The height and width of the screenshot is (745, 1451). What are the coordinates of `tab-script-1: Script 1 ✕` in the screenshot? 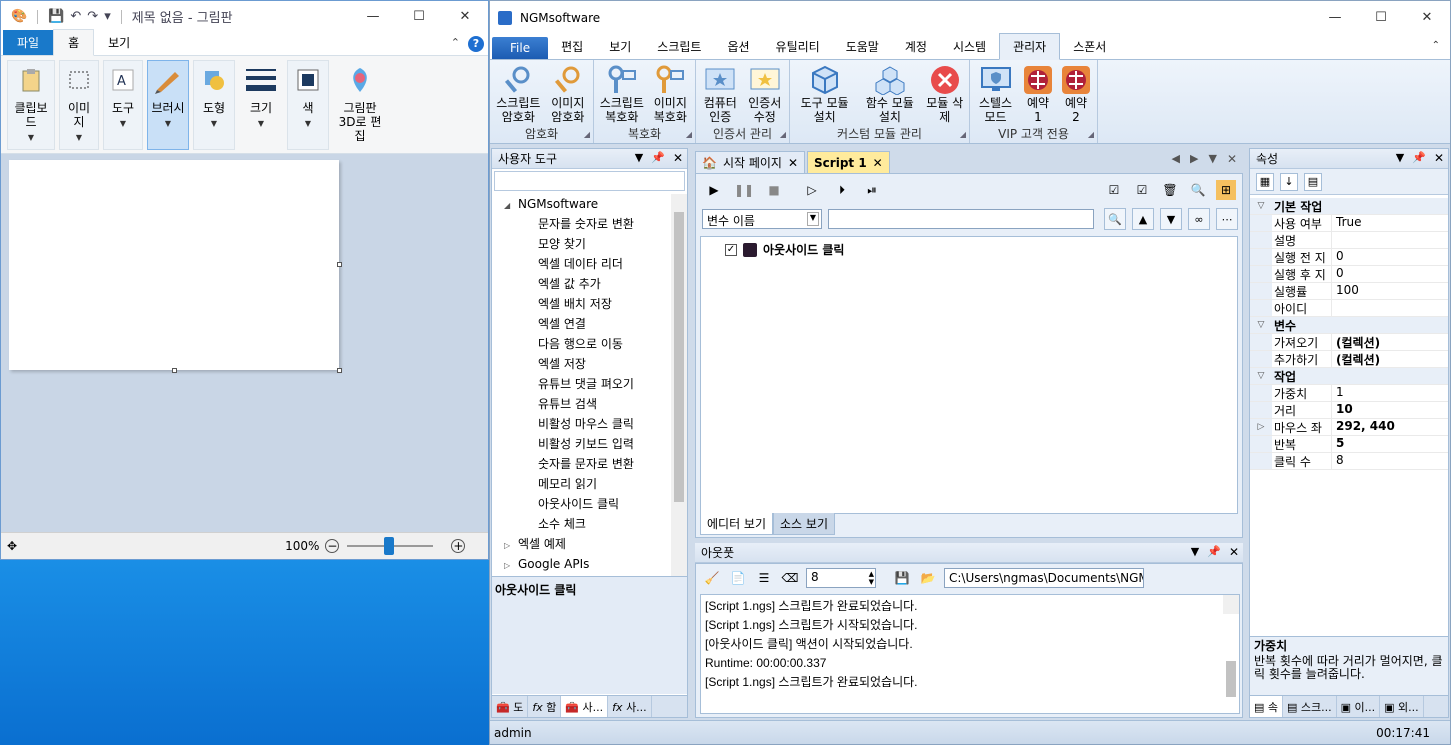 It's located at (848, 162).